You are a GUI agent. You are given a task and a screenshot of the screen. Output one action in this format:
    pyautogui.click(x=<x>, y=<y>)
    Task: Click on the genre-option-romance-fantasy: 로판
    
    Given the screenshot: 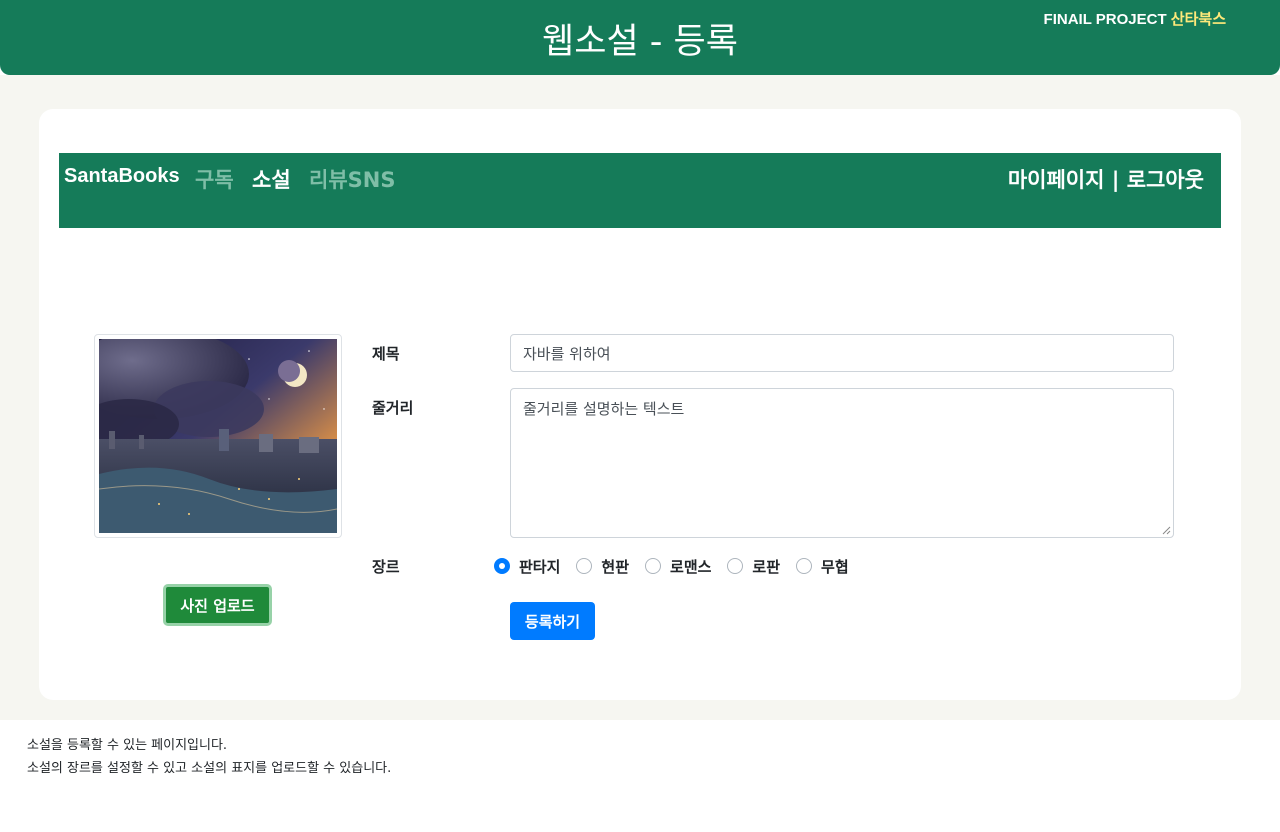 What is the action you would take?
    pyautogui.click(x=753, y=566)
    